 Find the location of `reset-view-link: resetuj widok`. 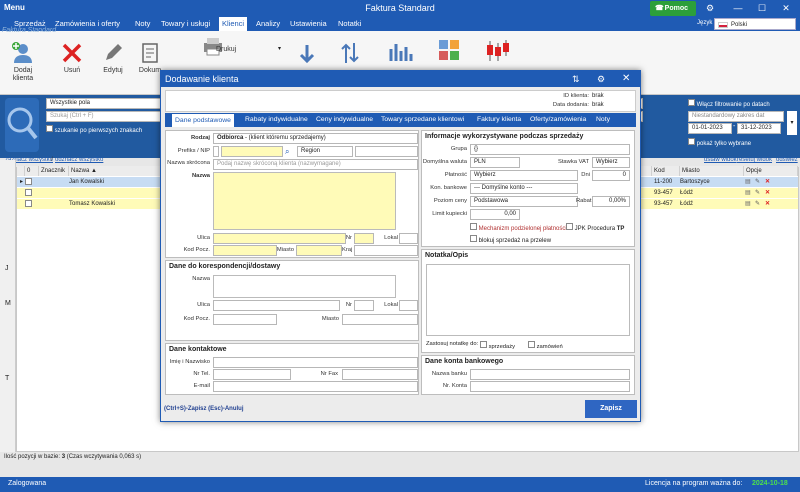

reset-view-link: resetuj widok is located at coordinates (754, 160).